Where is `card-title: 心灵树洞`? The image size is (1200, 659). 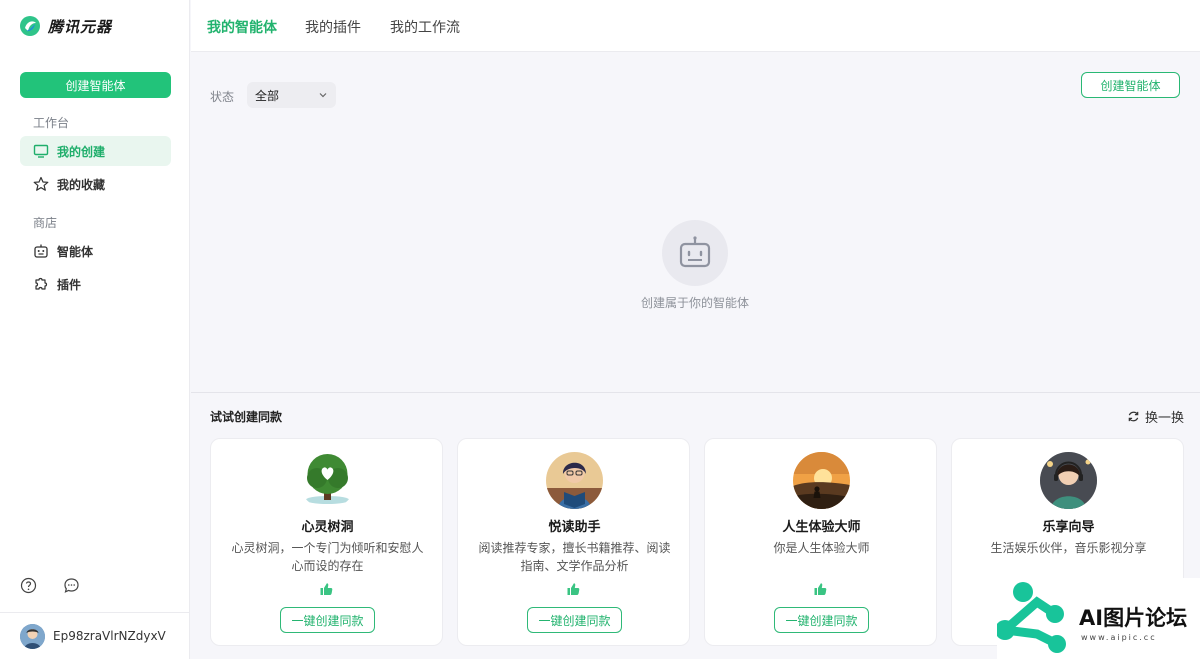
card-title: 心灵树洞 is located at coordinates (327, 527).